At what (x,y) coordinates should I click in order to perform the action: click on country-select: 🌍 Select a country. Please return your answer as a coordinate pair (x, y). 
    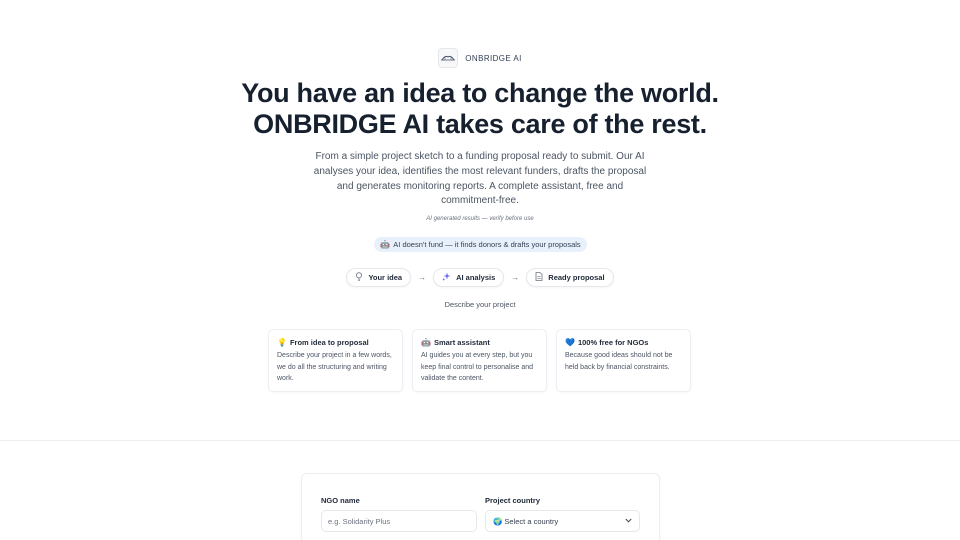
    Looking at the image, I should click on (562, 521).